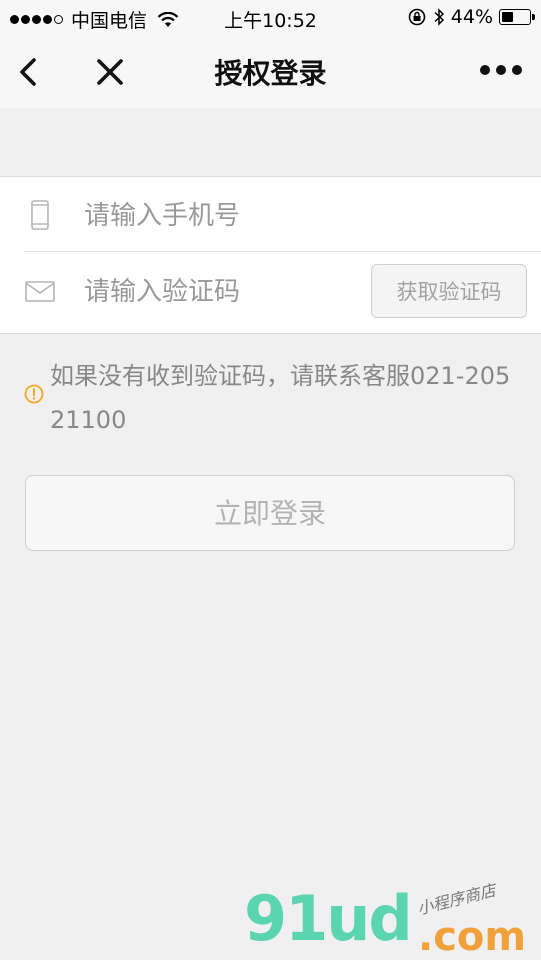 Image resolution: width=541 pixels, height=960 pixels. I want to click on page-title: 授权登录, so click(270, 73).